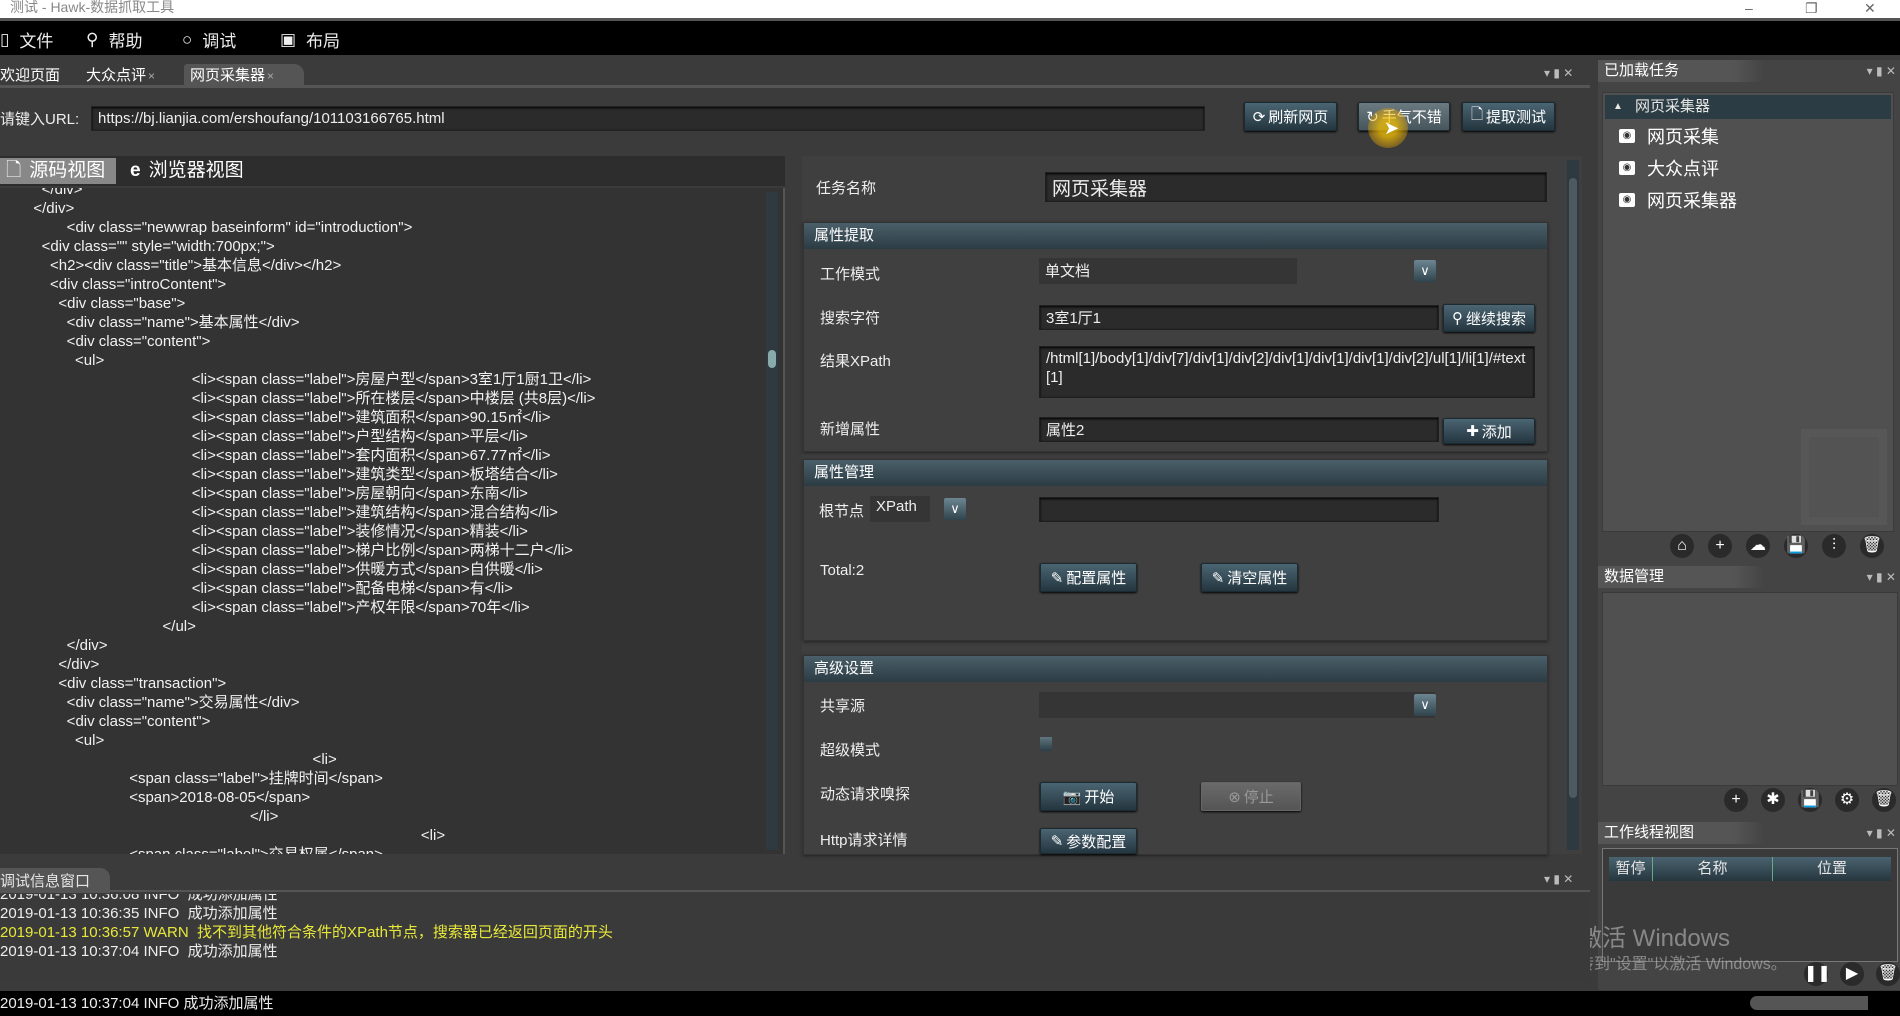 This screenshot has width=1900, height=1016. What do you see at coordinates (98, 626) in the screenshot?
I see `code-line: </ul>` at bounding box center [98, 626].